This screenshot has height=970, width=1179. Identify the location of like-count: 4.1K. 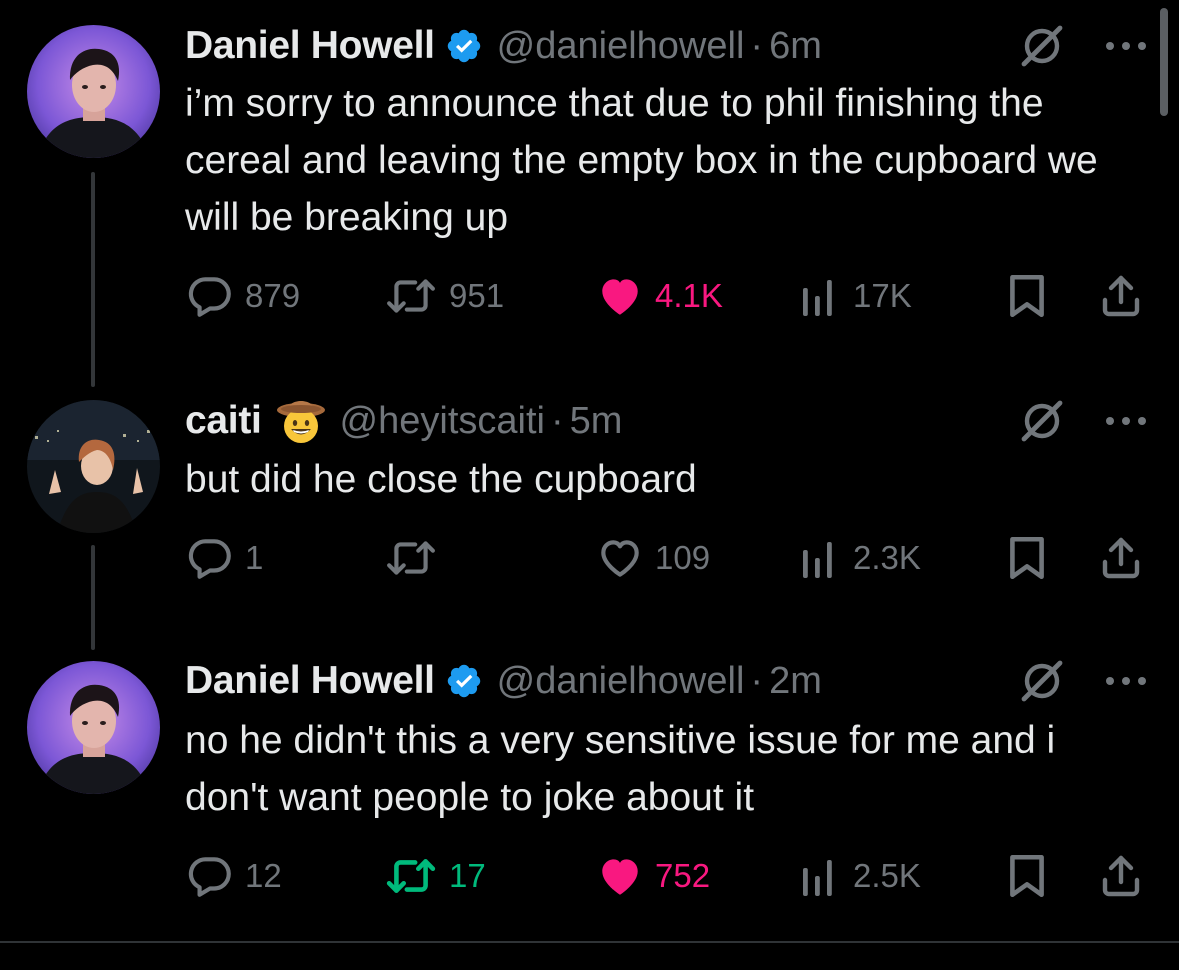
(689, 295).